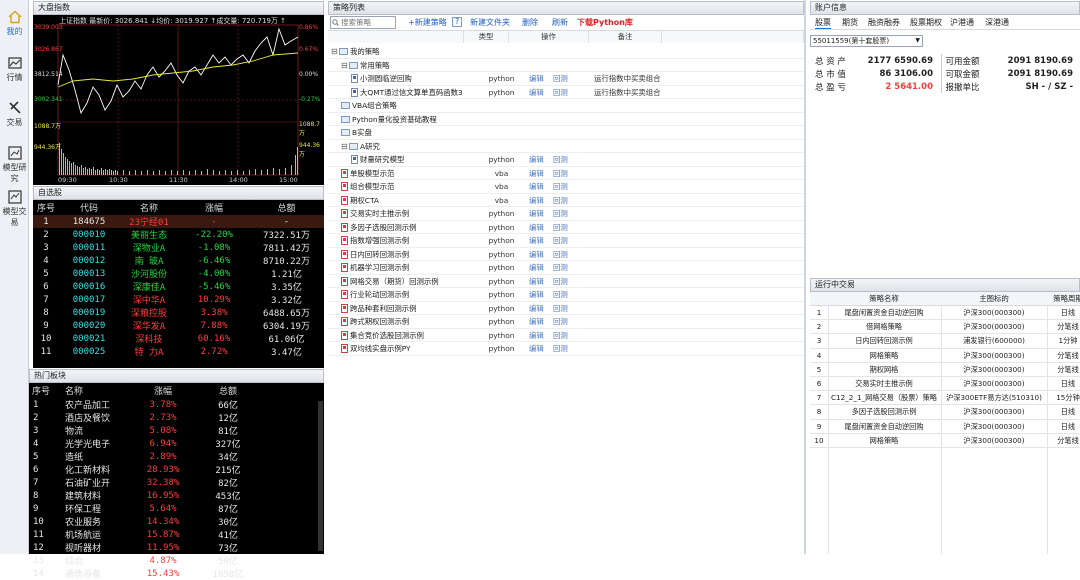  I want to click on tab-hk-sh: 沪港通, so click(962, 22).